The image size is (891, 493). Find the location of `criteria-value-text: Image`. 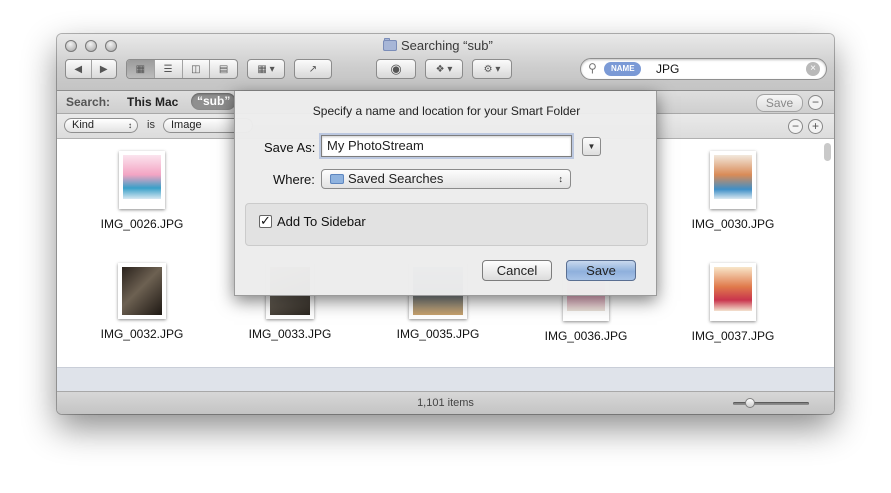

criteria-value-text: Image is located at coordinates (186, 125).